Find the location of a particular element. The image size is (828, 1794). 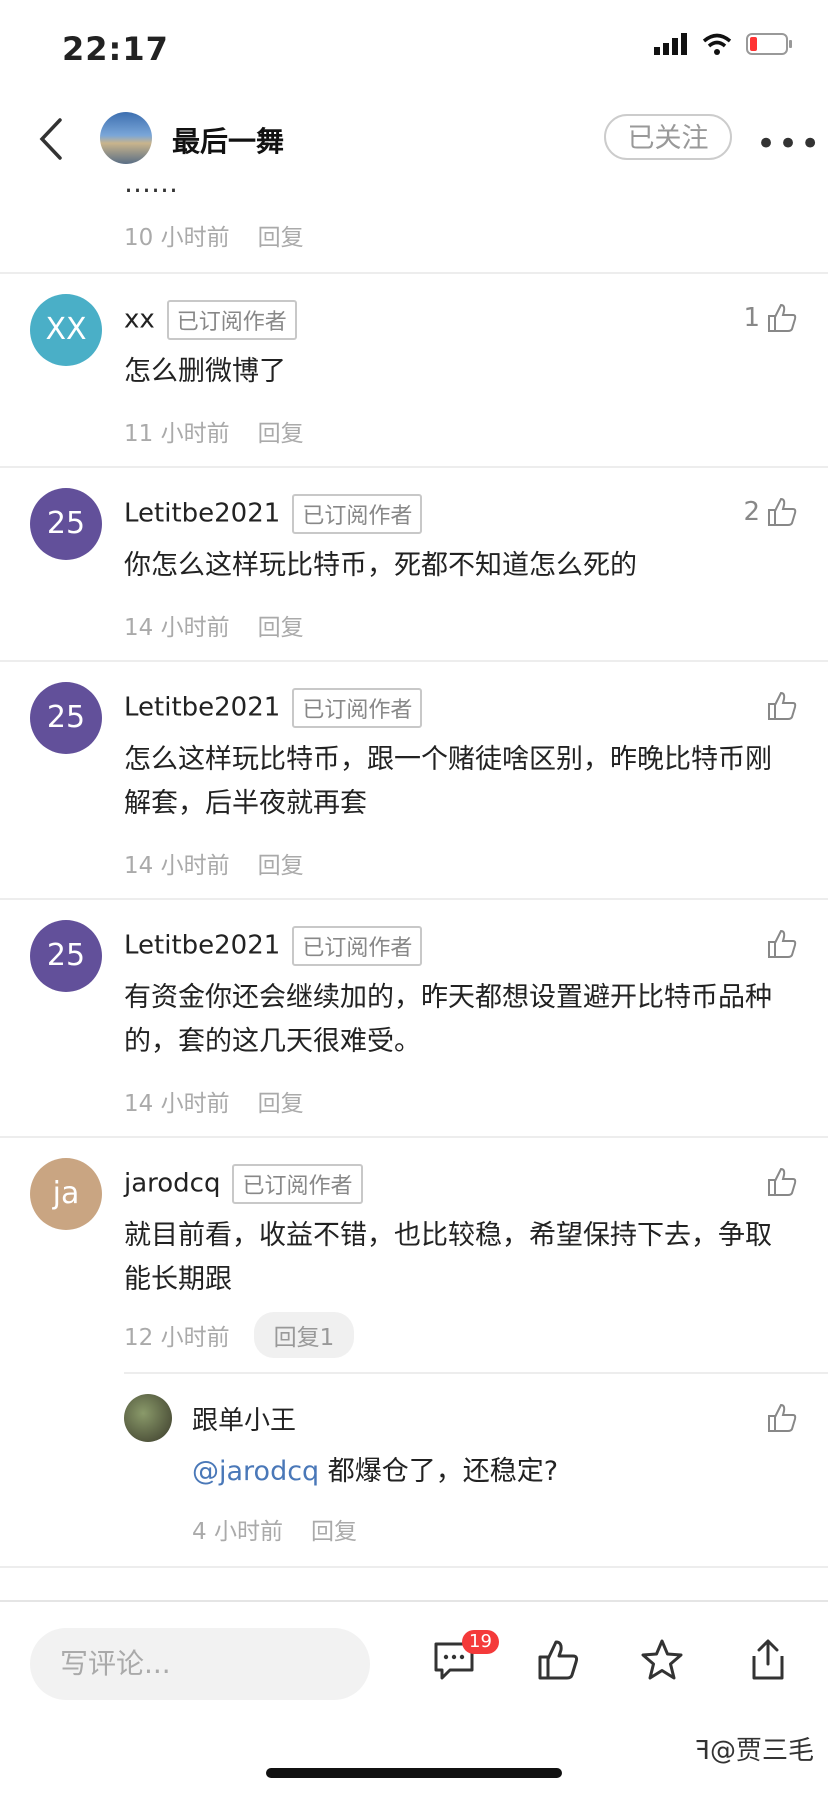

mention-link: @jarodcq is located at coordinates (255, 1471).